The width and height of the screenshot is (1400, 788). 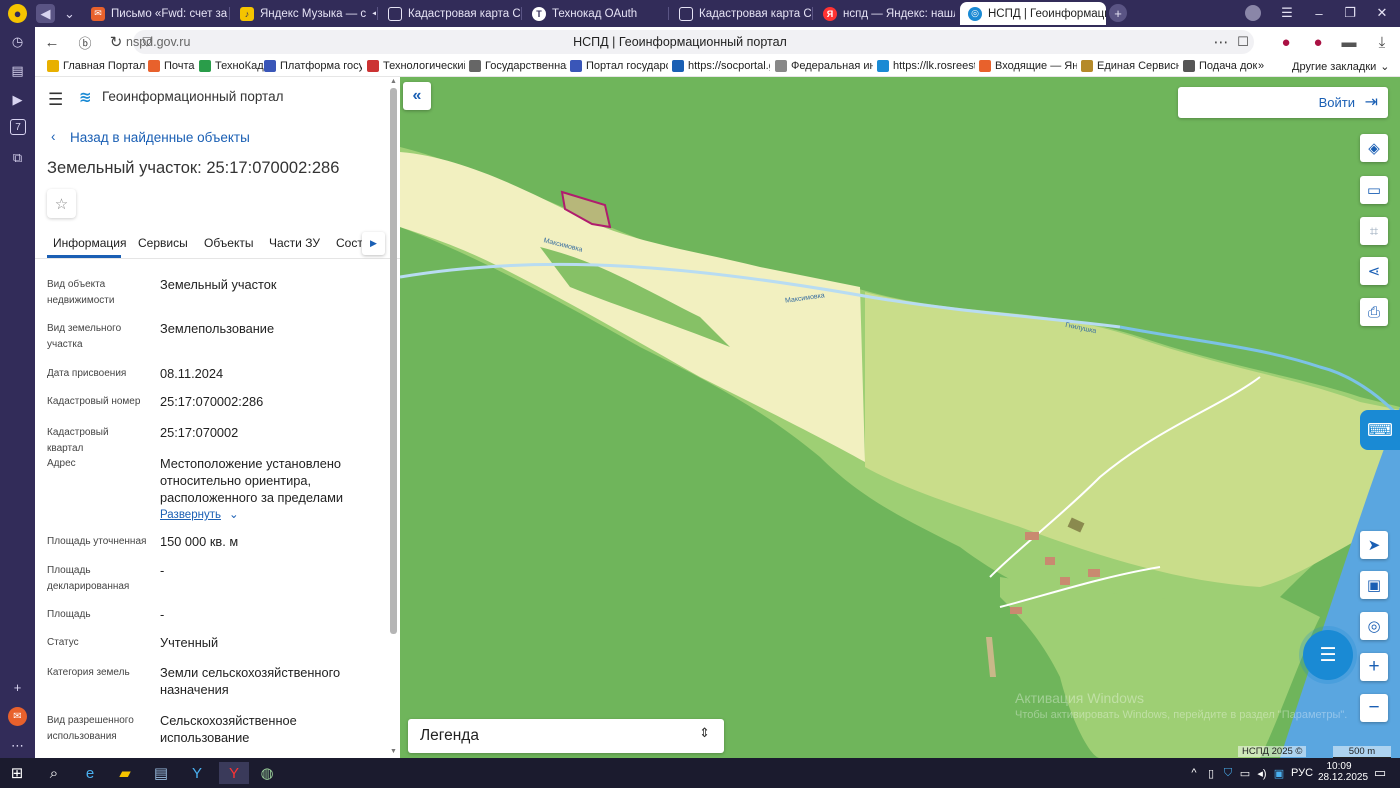 What do you see at coordinates (374, 13) in the screenshot?
I see `speaker-icon: ◂)` at bounding box center [374, 13].